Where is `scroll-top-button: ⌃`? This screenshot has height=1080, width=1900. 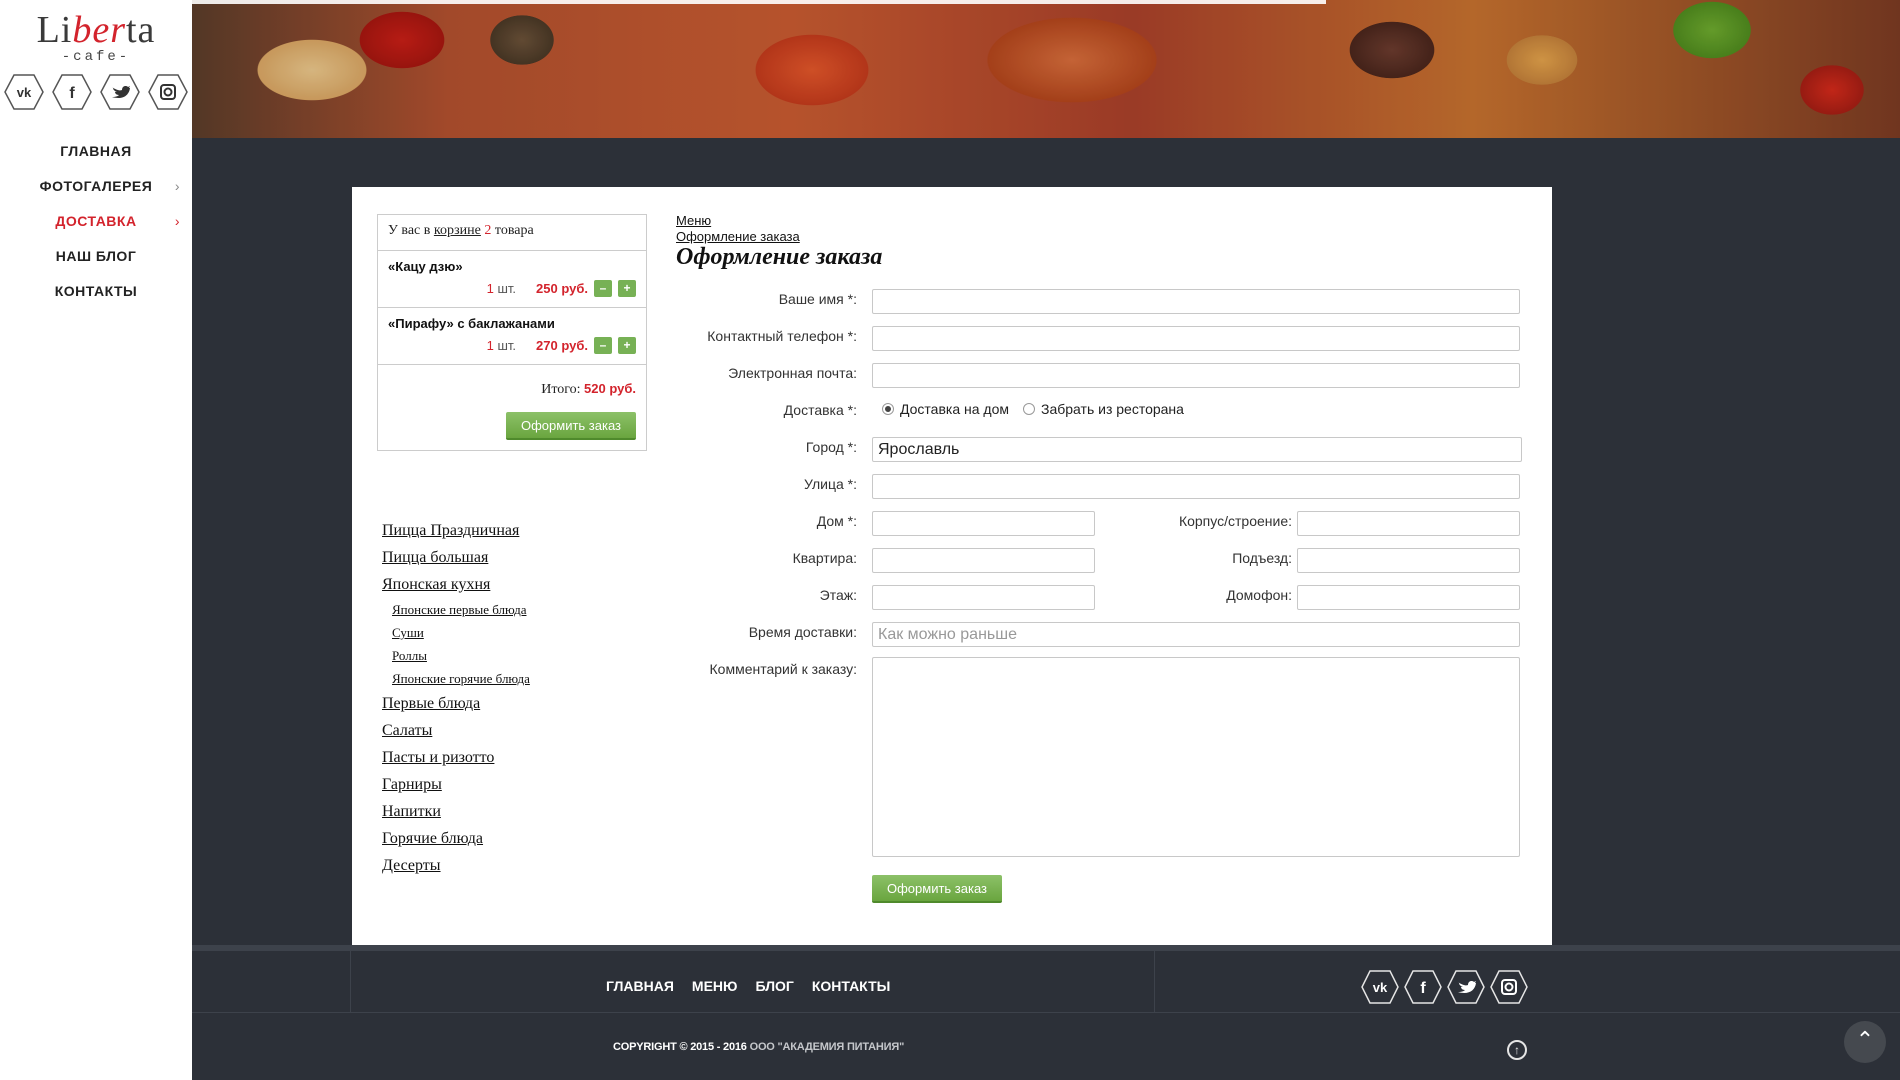 scroll-top-button: ⌃ is located at coordinates (1865, 1042).